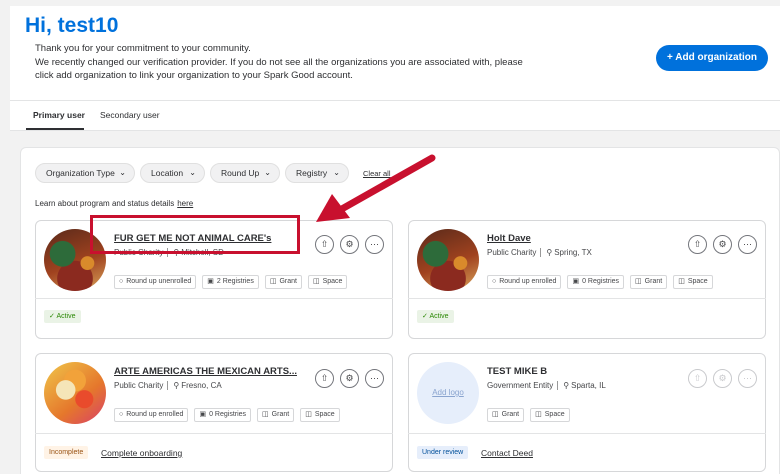  I want to click on highlight-box, so click(195, 234).